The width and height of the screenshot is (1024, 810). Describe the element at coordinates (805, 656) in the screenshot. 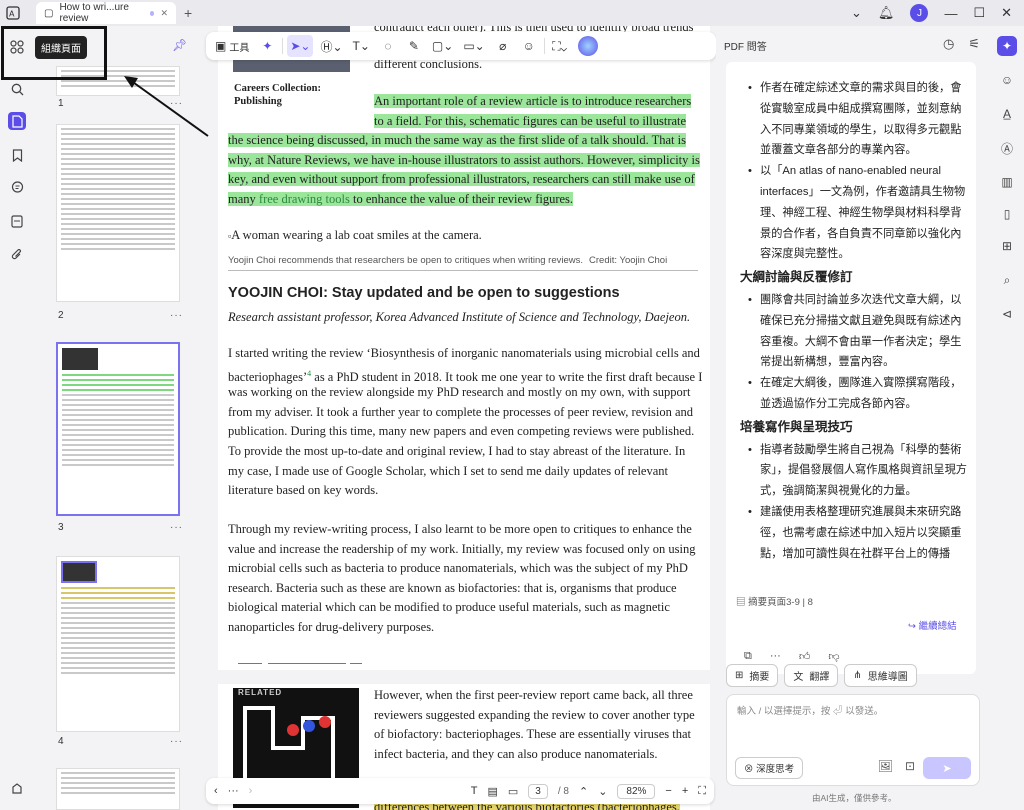

I see `thumbs-up-icon: 👍︎` at that location.